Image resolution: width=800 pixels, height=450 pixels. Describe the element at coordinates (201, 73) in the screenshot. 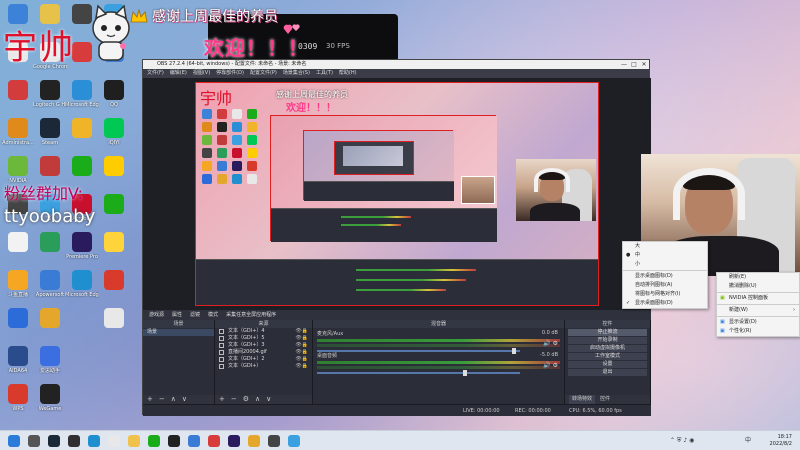

I see `menu-item: 视图(V)` at that location.